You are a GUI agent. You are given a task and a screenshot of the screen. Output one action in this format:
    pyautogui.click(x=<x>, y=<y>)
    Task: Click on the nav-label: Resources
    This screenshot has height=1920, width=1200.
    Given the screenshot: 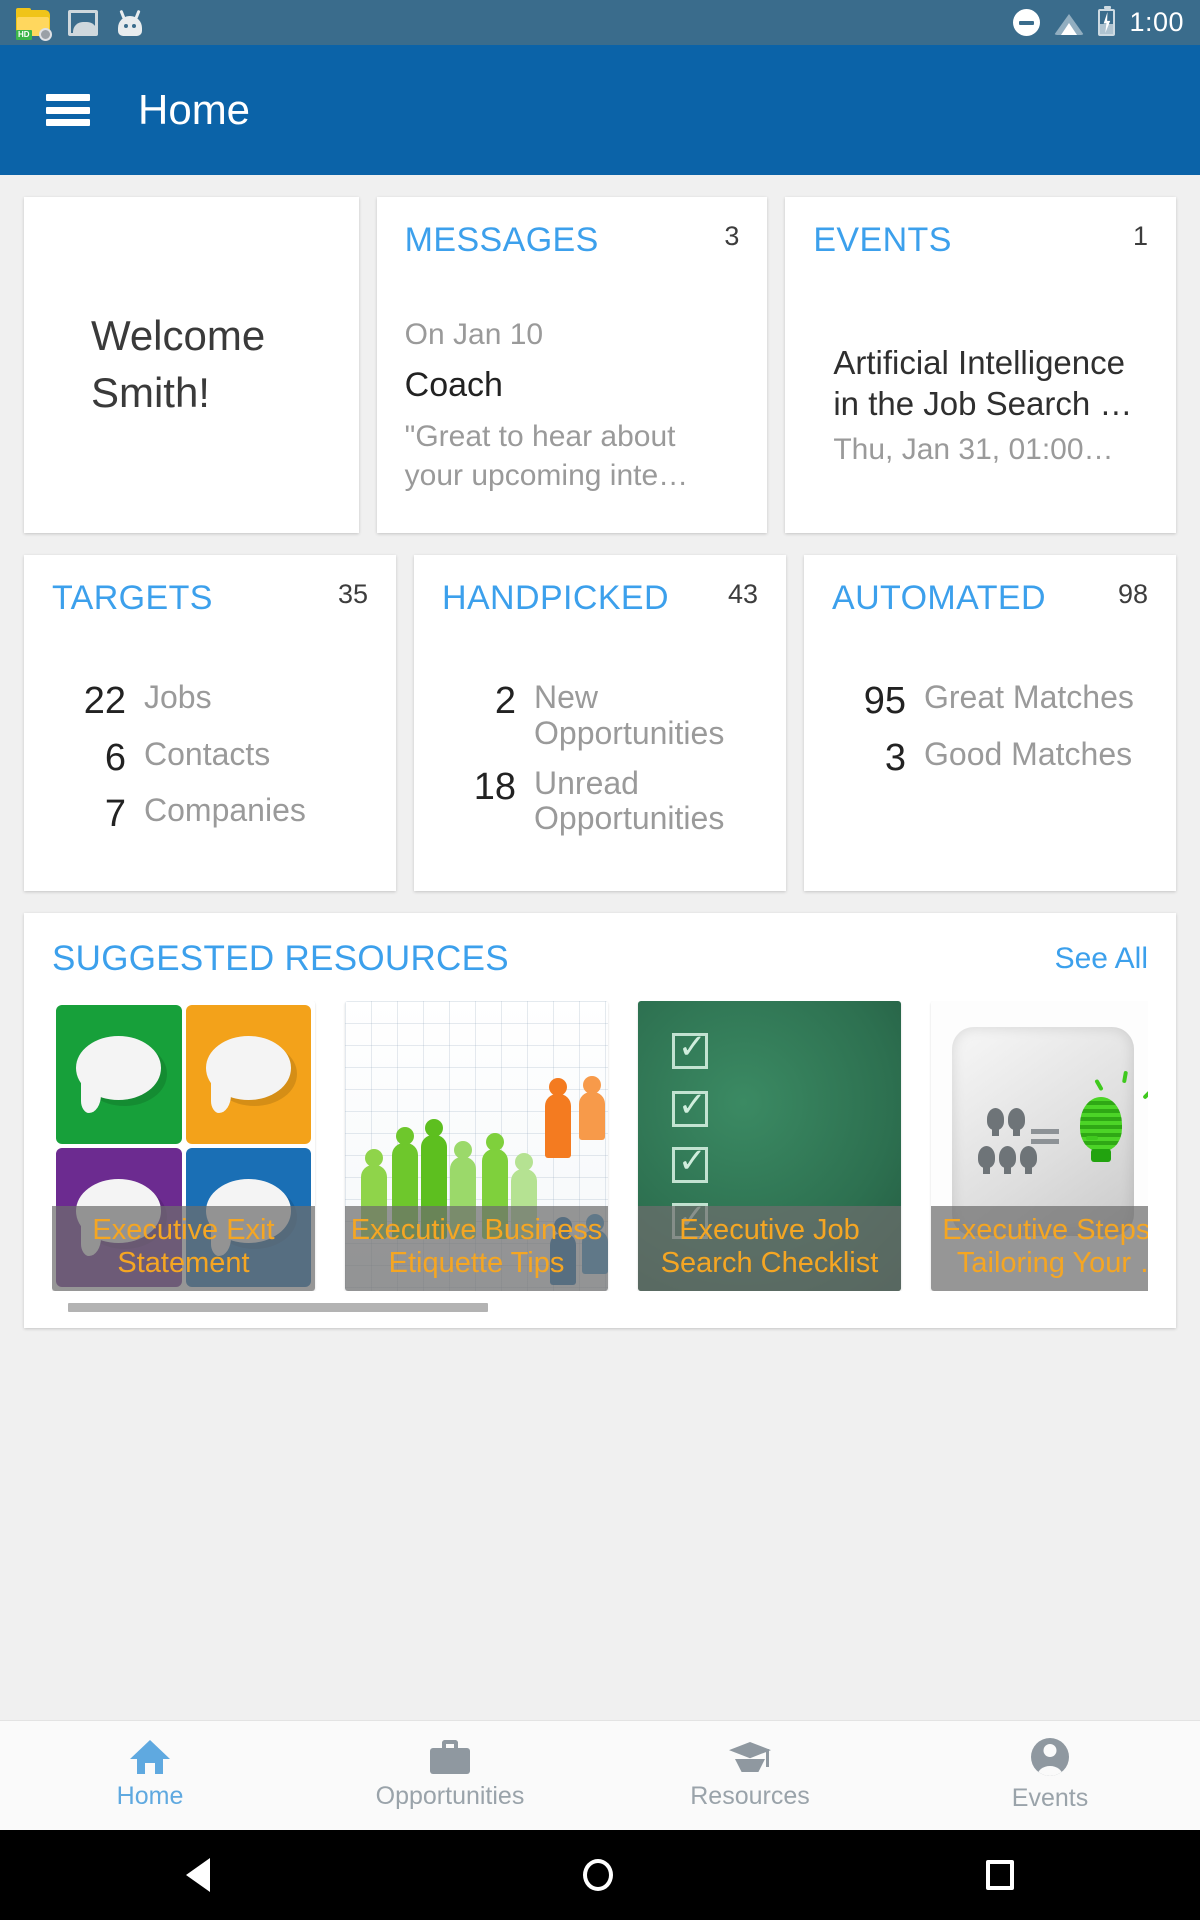 What is the action you would take?
    pyautogui.click(x=750, y=1796)
    